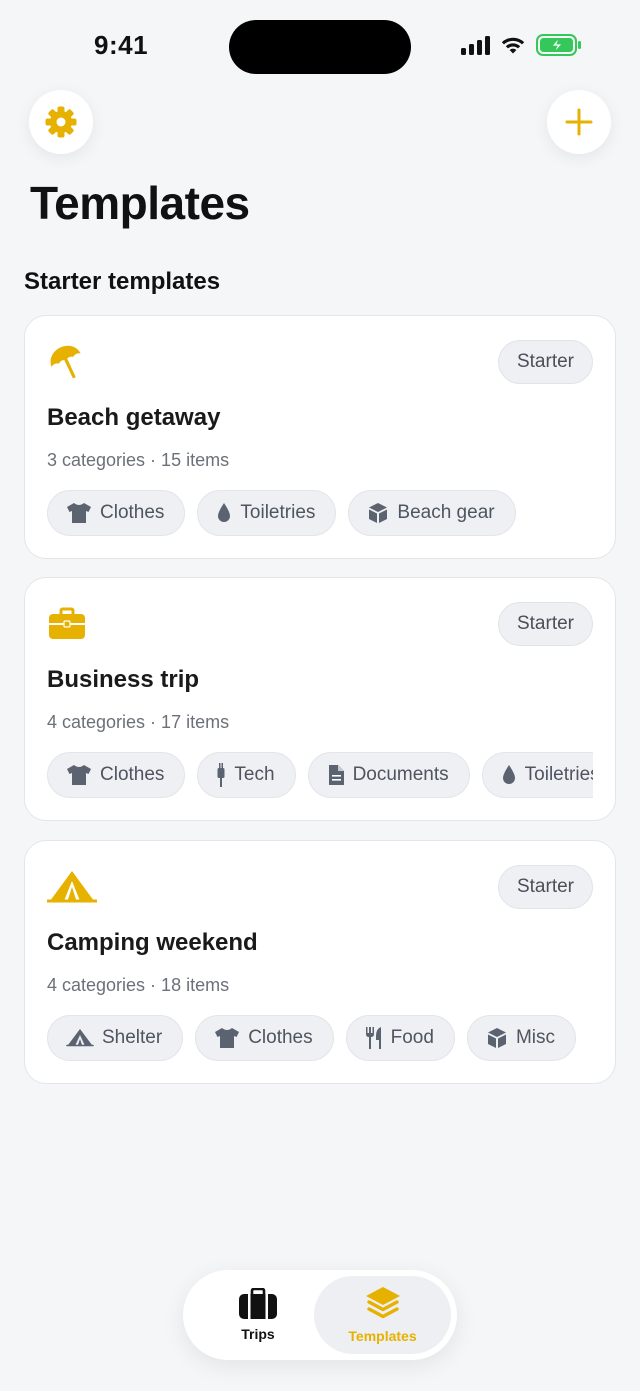 The height and width of the screenshot is (1391, 640). What do you see at coordinates (134, 417) in the screenshot?
I see `card-title: Beach getaway` at bounding box center [134, 417].